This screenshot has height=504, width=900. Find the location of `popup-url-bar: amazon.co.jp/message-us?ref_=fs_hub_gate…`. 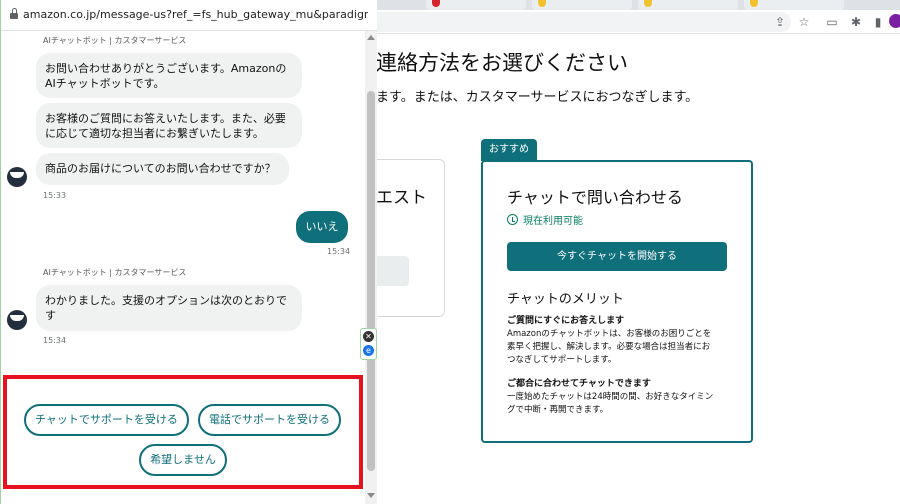

popup-url-bar: amazon.co.jp/message-us?ref_=fs_hub_gate… is located at coordinates (189, 15).